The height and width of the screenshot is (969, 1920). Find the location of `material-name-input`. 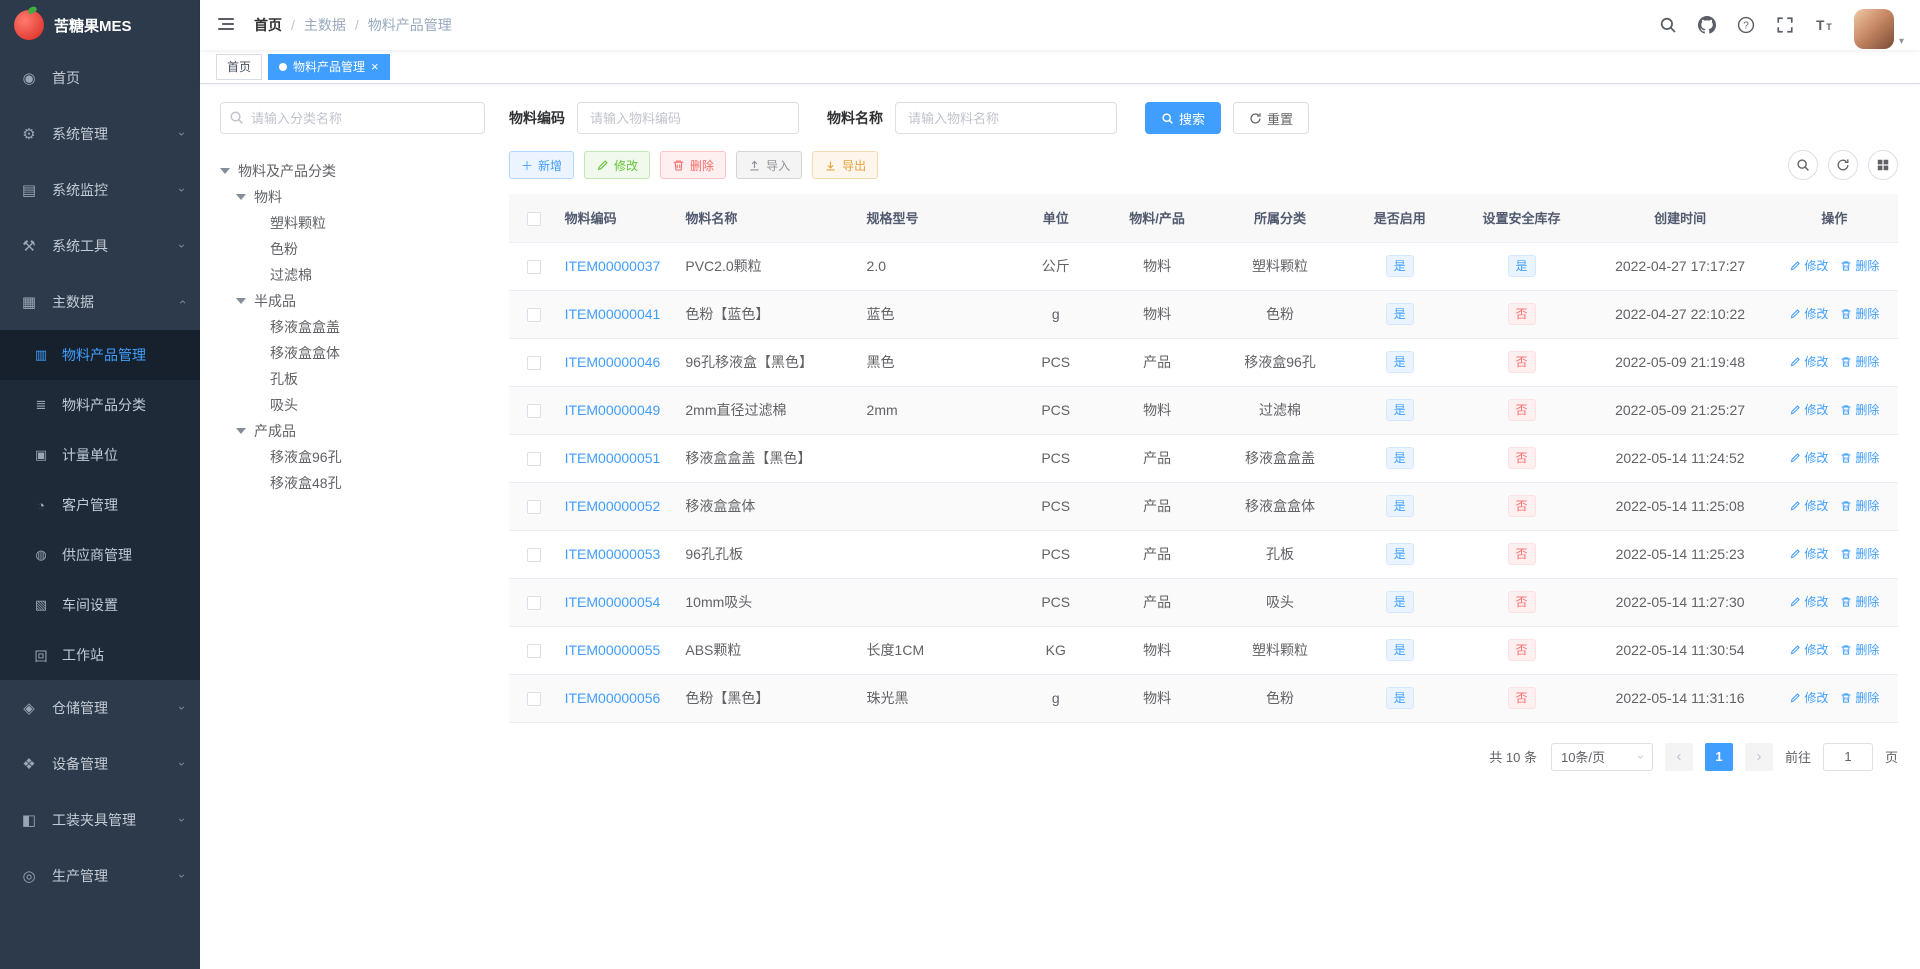

material-name-input is located at coordinates (1006, 118).